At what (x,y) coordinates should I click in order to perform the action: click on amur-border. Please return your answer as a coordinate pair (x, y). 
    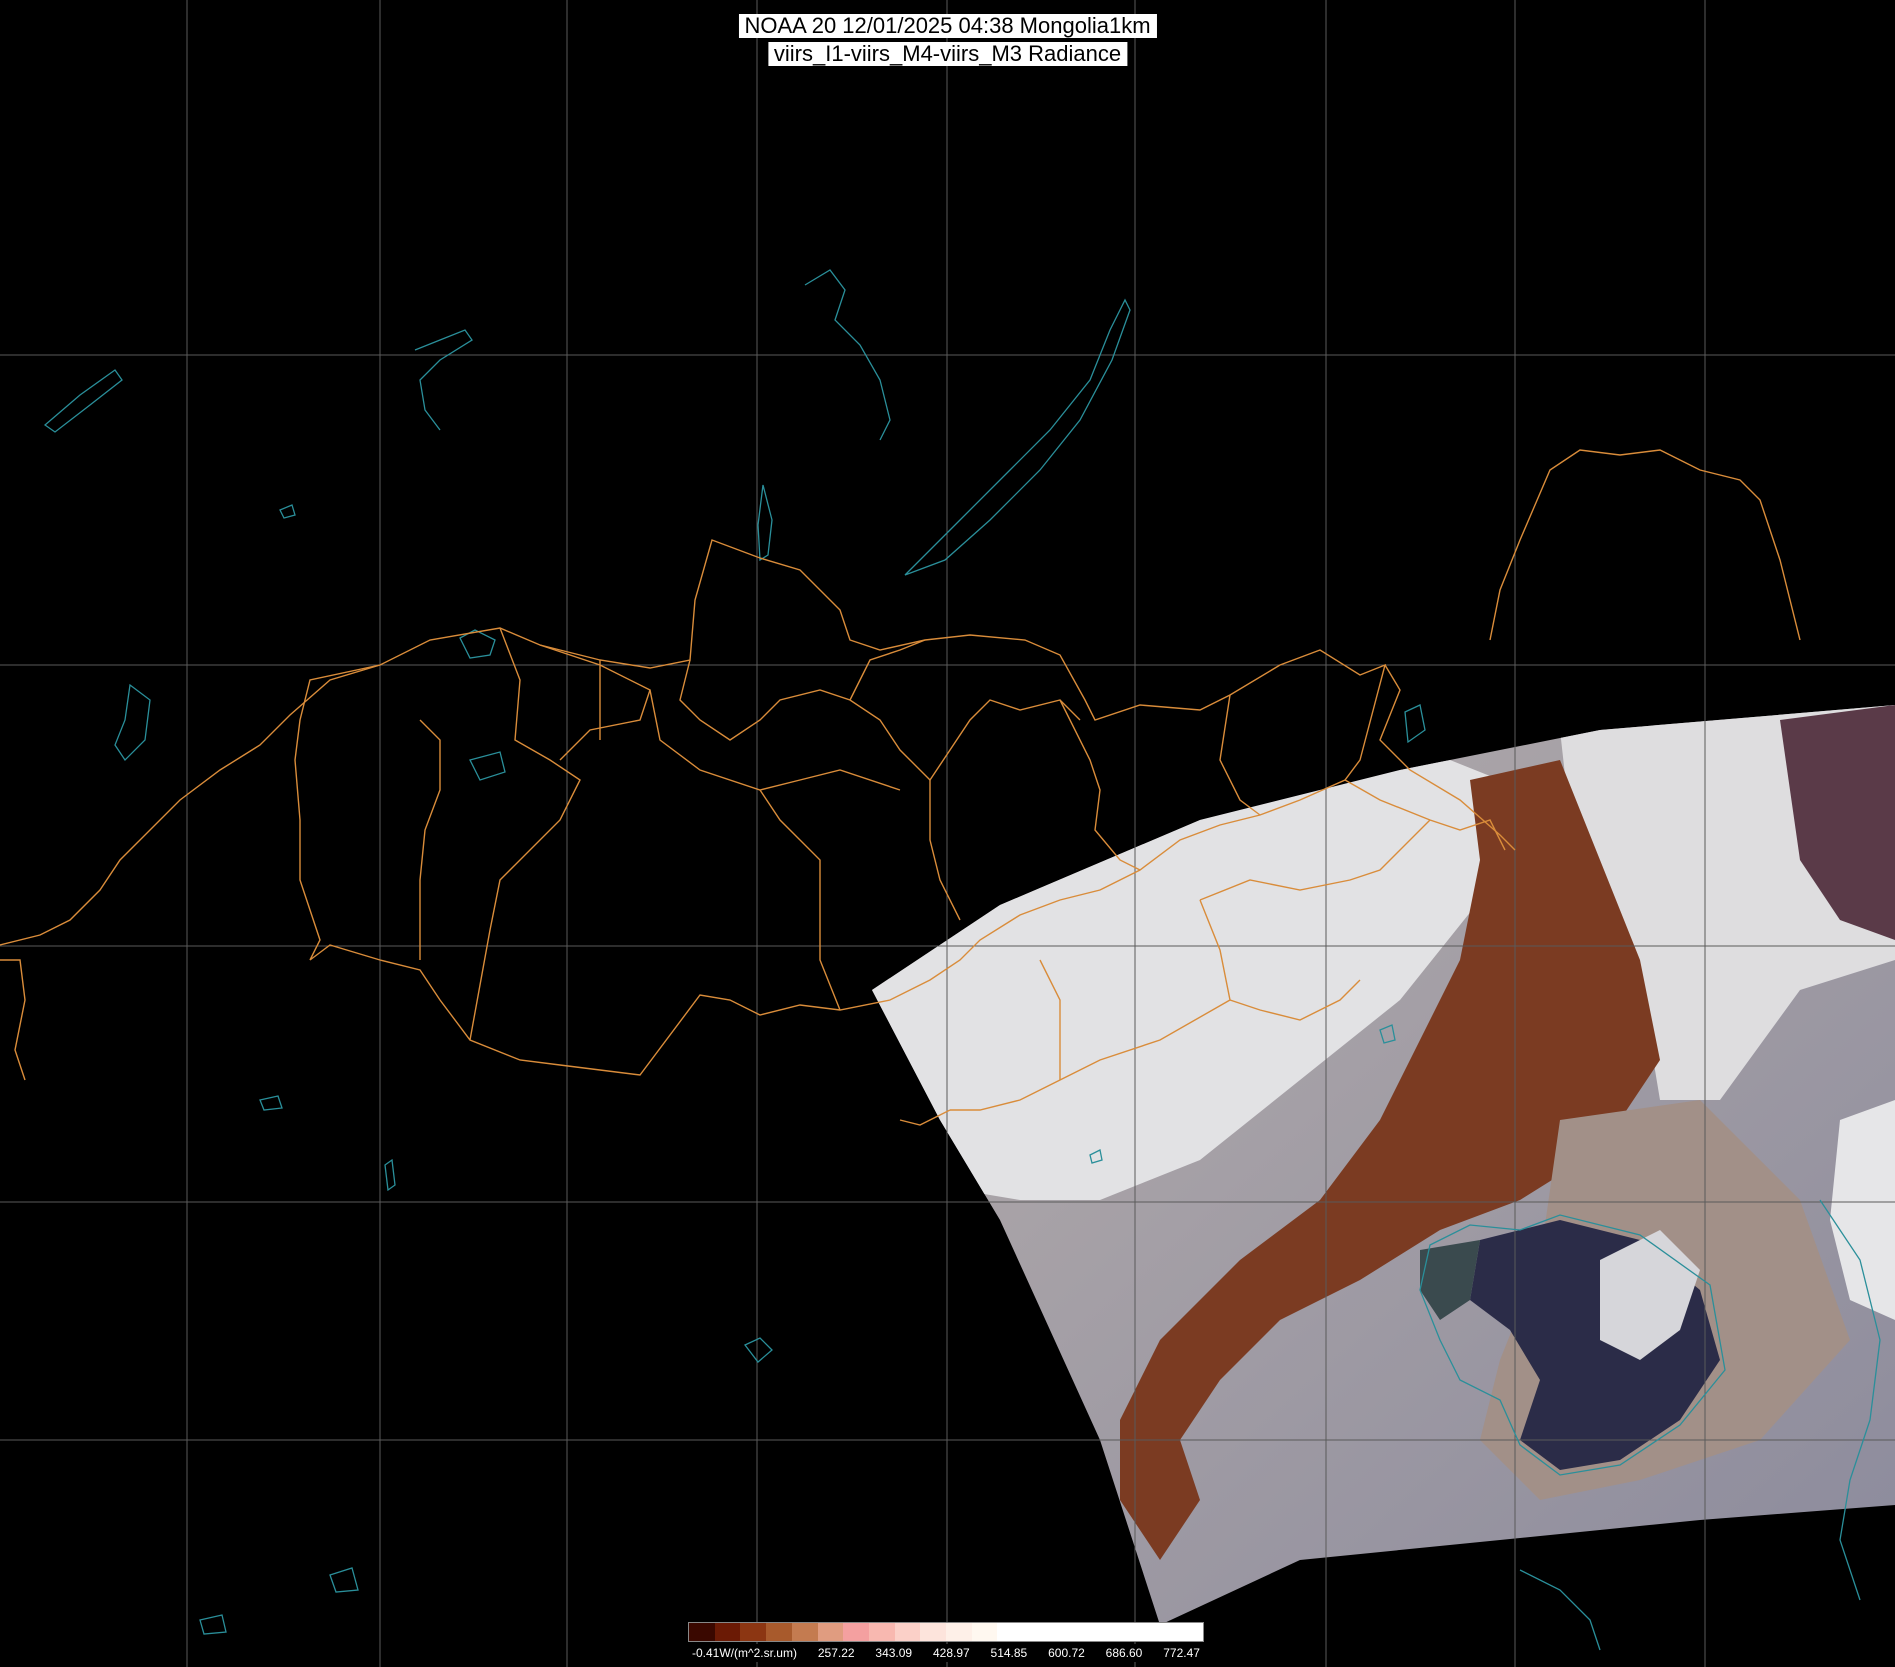
    Looking at the image, I should click on (1645, 545).